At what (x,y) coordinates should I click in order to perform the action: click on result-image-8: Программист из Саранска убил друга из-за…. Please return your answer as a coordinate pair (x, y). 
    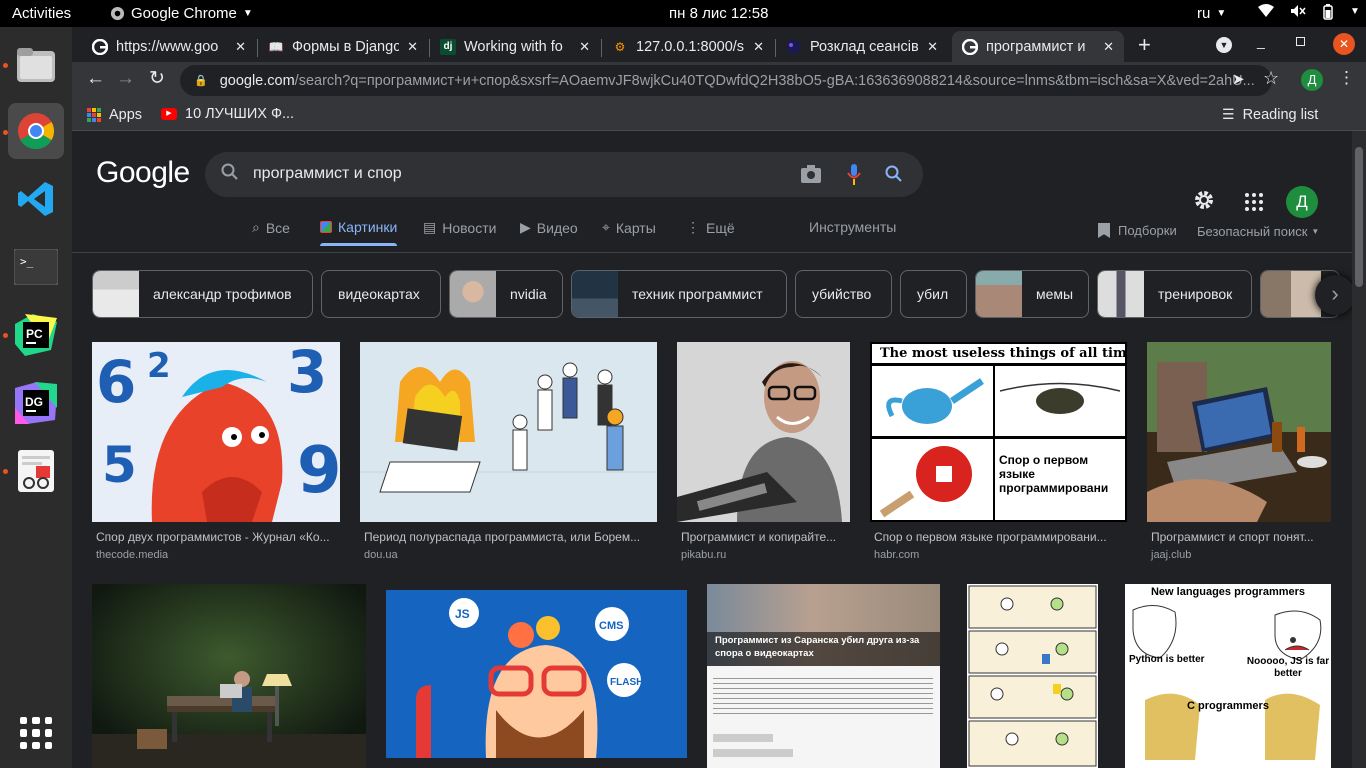
    Looking at the image, I should click on (823, 676).